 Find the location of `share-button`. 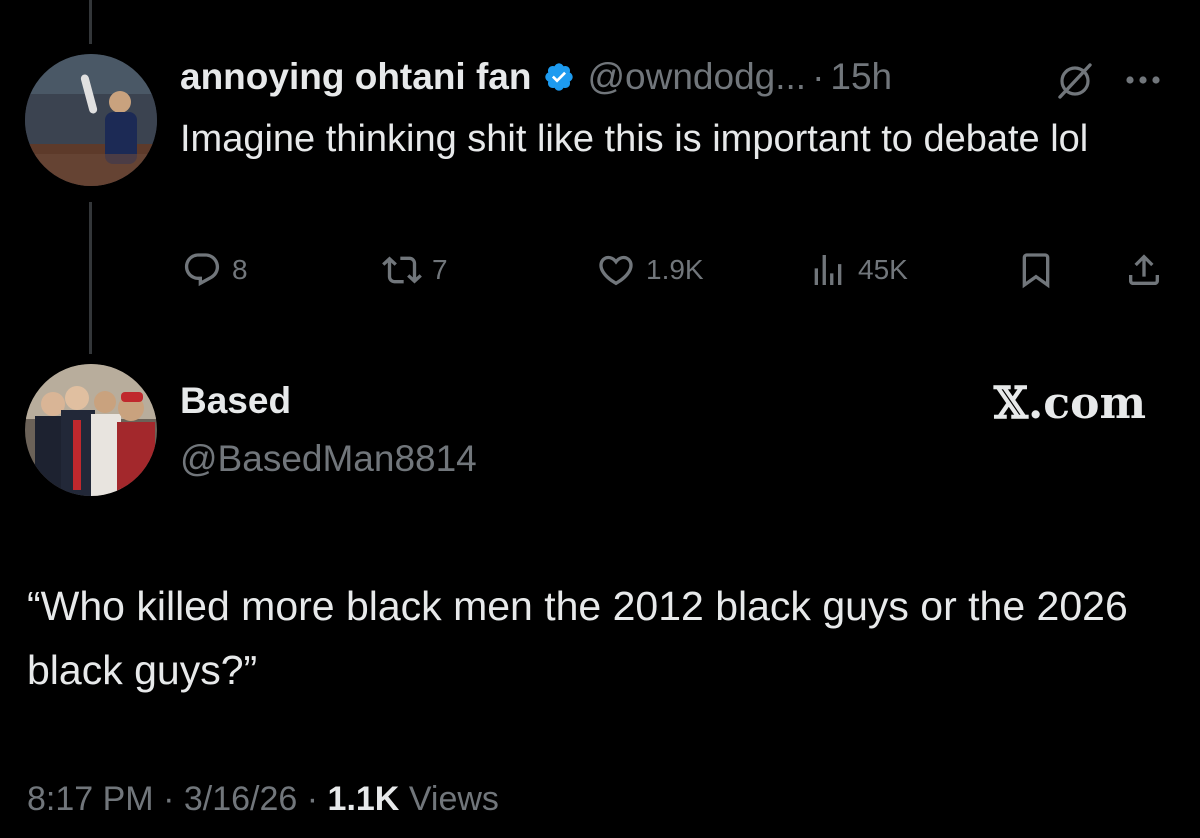

share-button is located at coordinates (1144, 270).